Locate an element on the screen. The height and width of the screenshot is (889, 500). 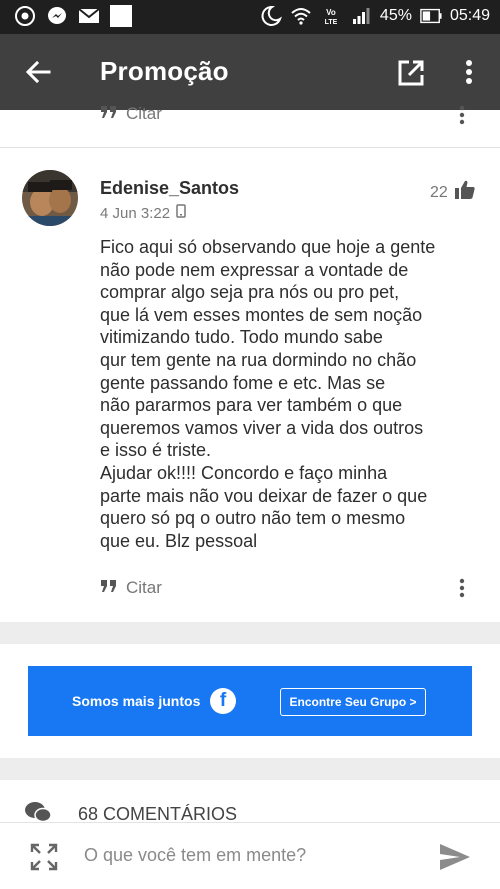
post-divider is located at coordinates (250, 147).